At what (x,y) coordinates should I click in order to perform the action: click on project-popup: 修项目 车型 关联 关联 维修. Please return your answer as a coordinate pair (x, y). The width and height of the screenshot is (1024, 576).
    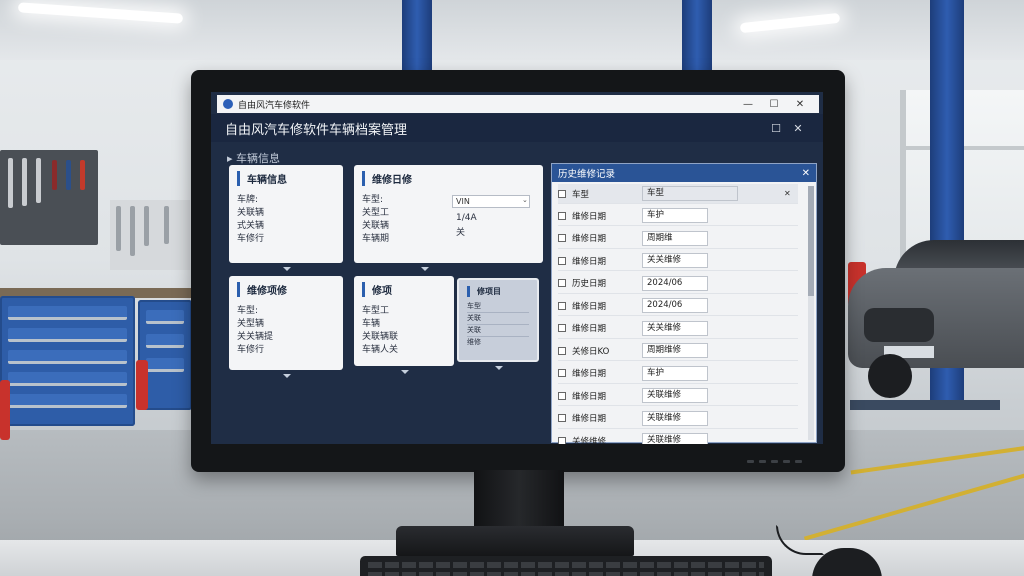
    Looking at the image, I should click on (498, 320).